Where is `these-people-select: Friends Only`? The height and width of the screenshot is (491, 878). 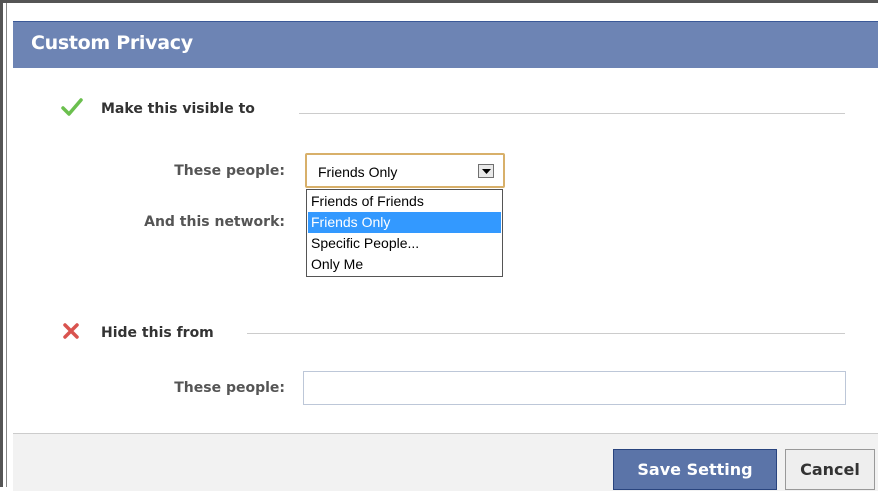 these-people-select: Friends Only is located at coordinates (405, 170).